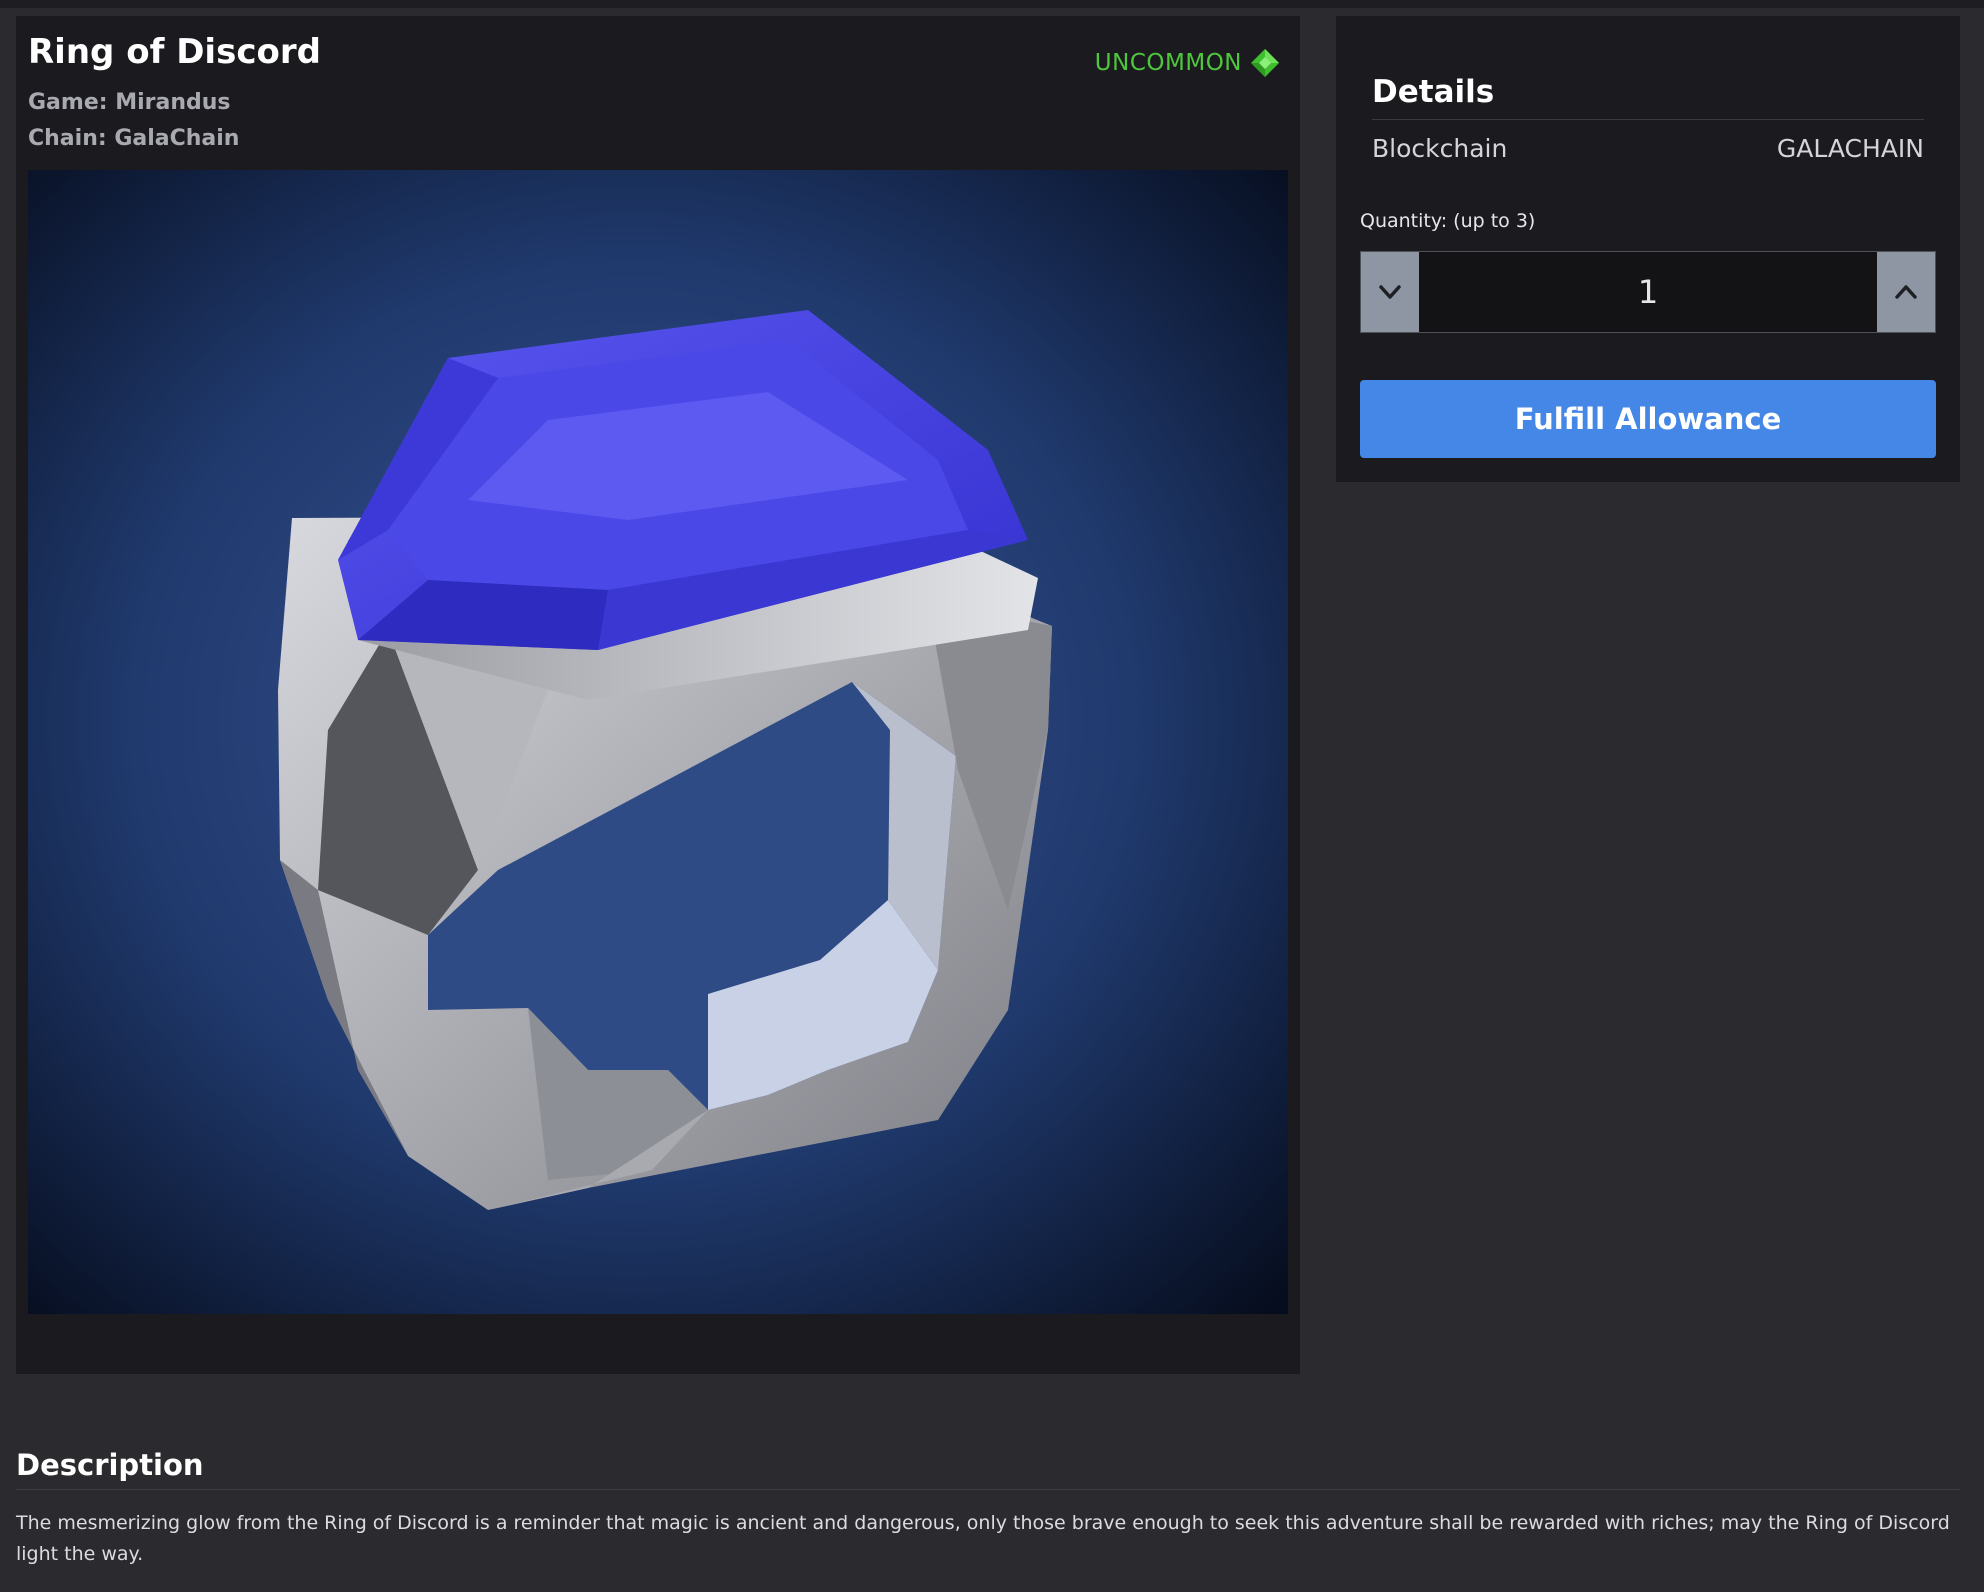 This screenshot has height=1592, width=1984. I want to click on fulfill-allowance-button: Fulfill Allowance, so click(1648, 419).